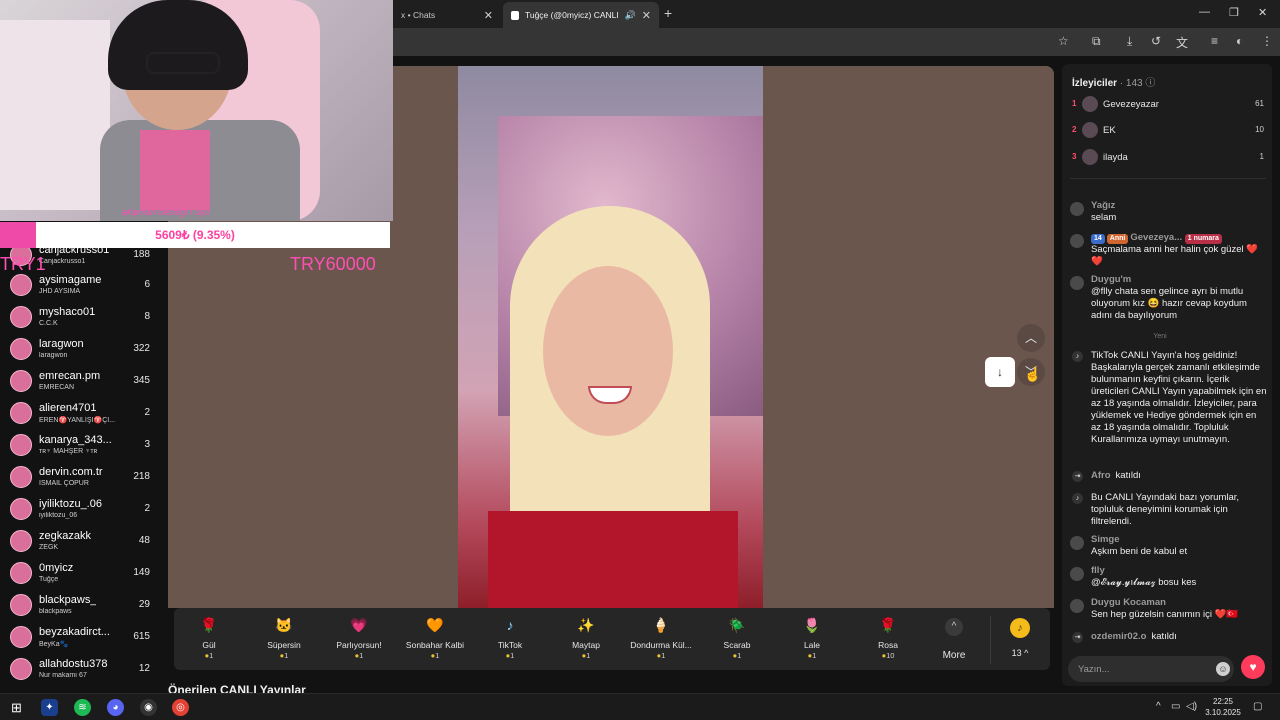 This screenshot has width=1280, height=720. What do you see at coordinates (1223, 707) in the screenshot?
I see `system-clock: 22:25 3.10.2025` at bounding box center [1223, 707].